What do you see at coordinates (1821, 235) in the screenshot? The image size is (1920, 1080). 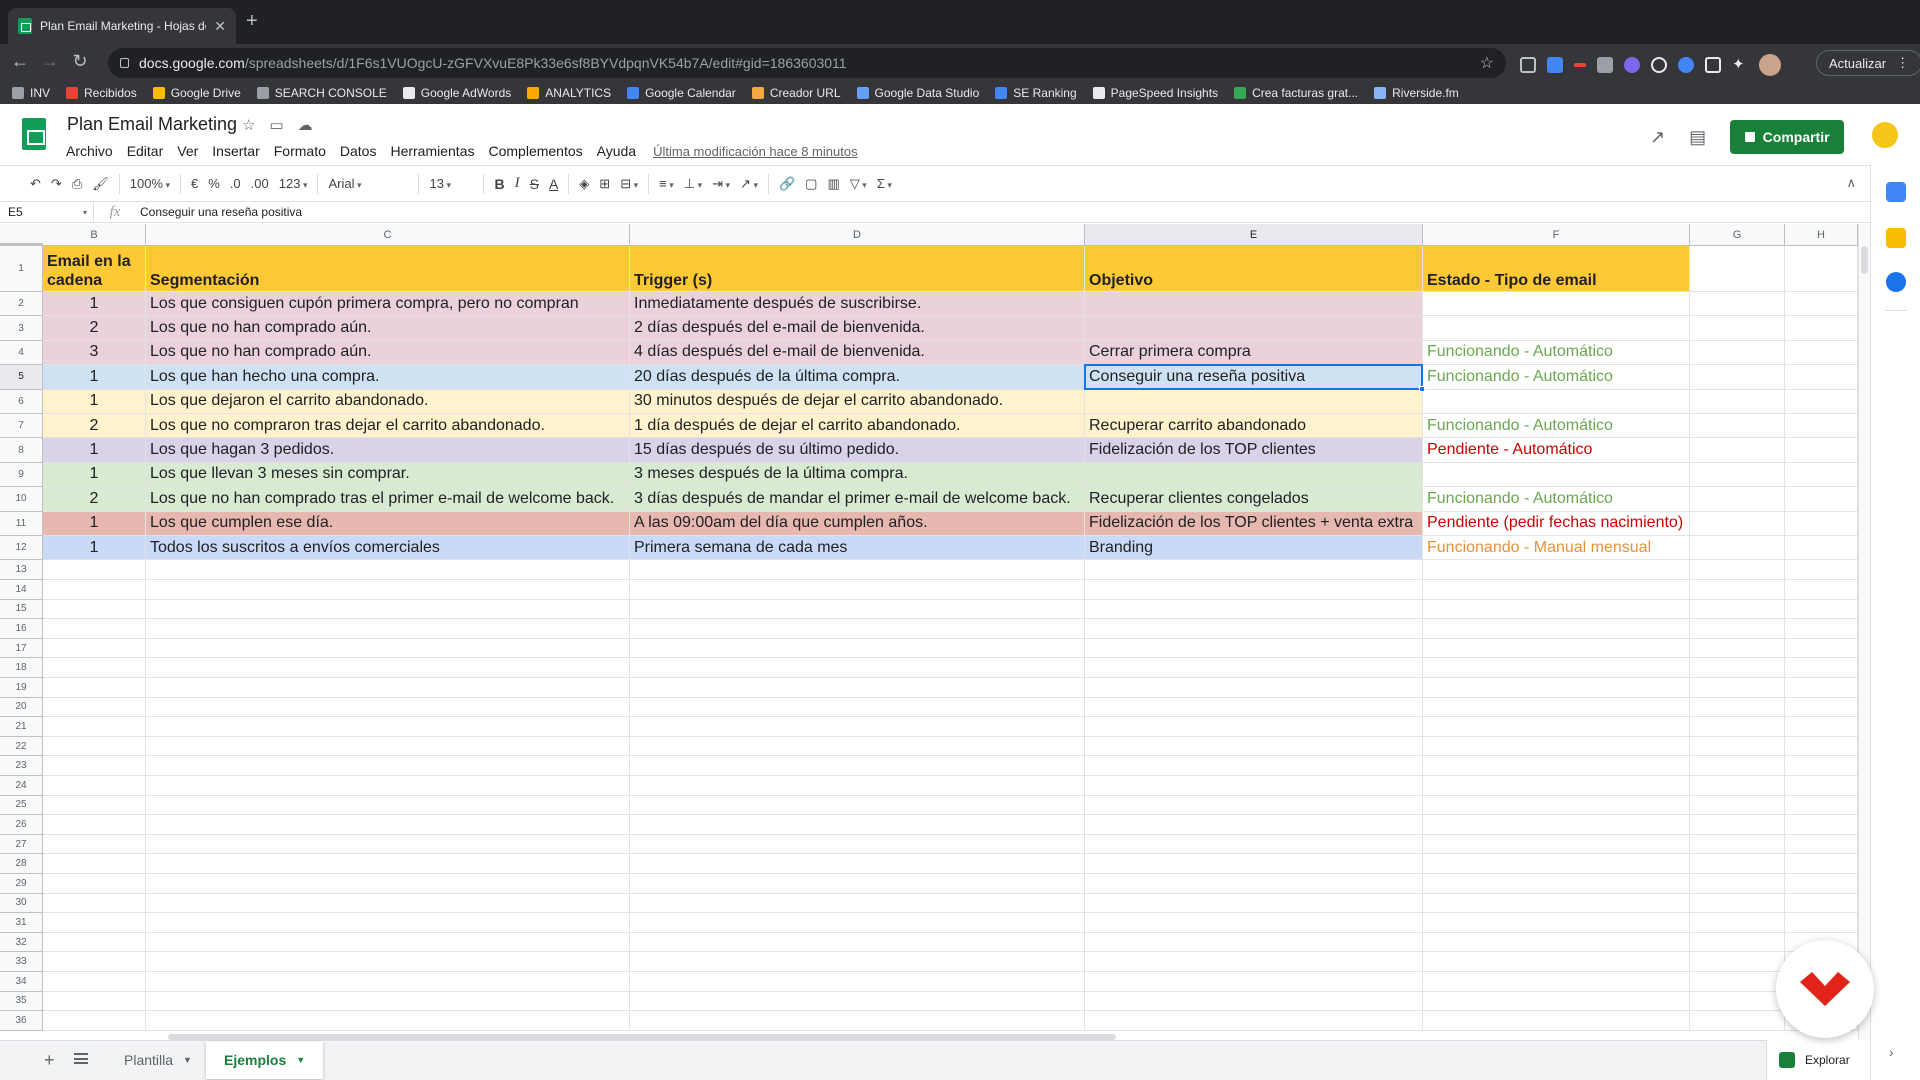 I see `column-header-h: H` at bounding box center [1821, 235].